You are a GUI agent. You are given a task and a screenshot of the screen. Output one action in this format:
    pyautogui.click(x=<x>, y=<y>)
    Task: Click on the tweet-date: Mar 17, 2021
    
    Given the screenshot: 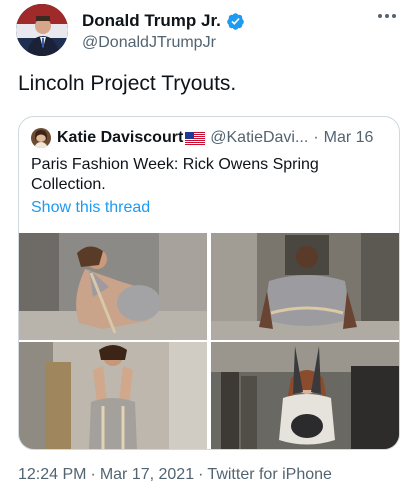 What is the action you would take?
    pyautogui.click(x=147, y=474)
    